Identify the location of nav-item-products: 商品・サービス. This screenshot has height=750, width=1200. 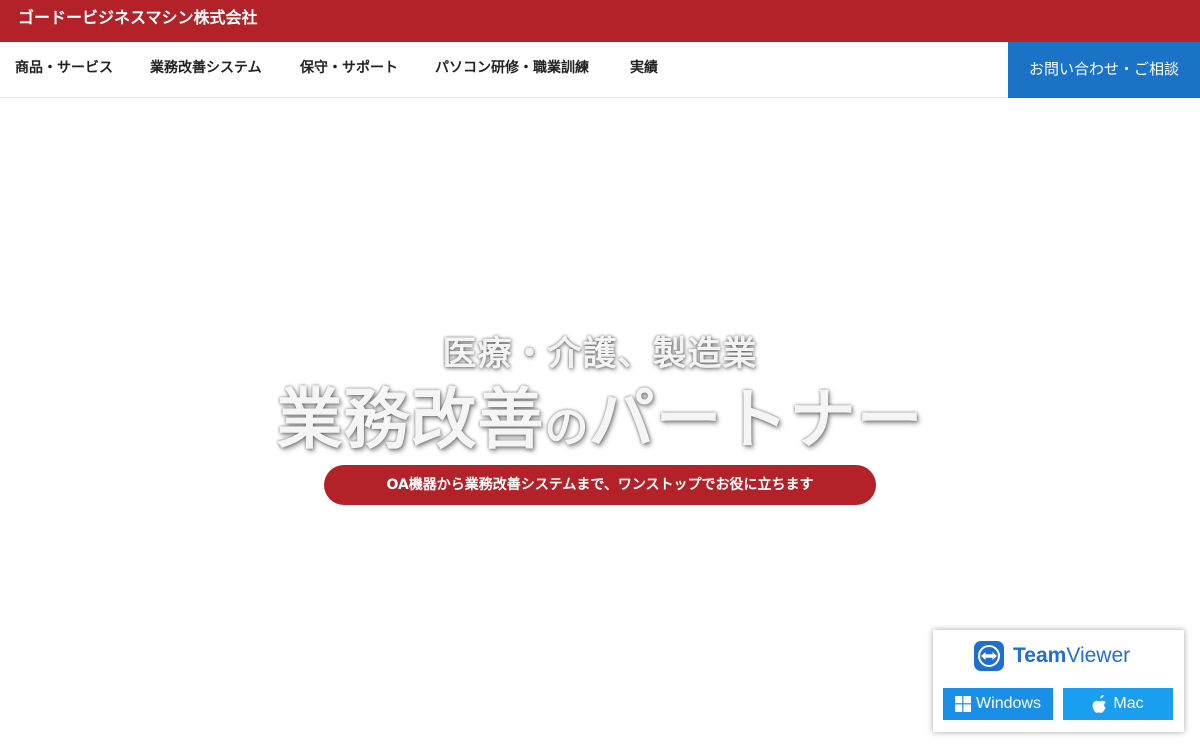
(64, 70).